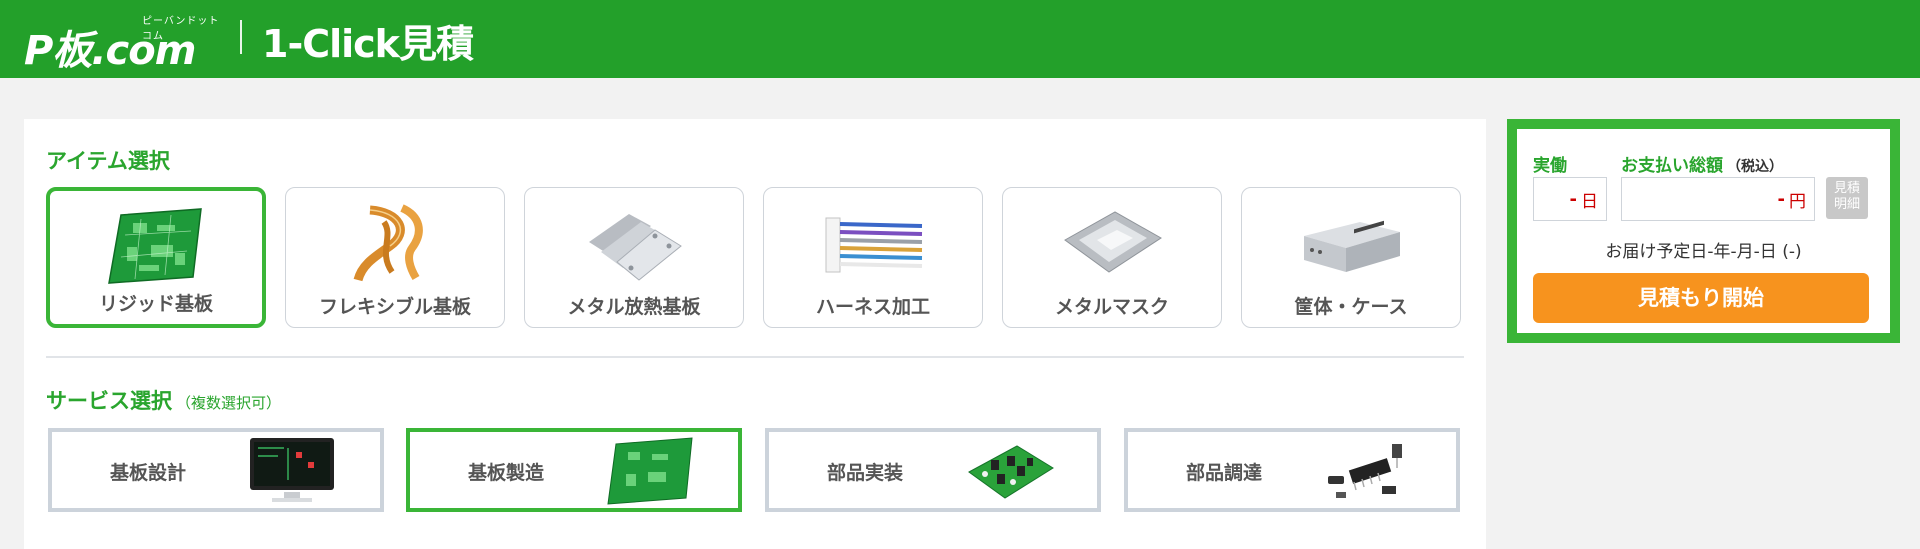 The height and width of the screenshot is (549, 1920). I want to click on item-label: メタルマスク, so click(1111, 307).